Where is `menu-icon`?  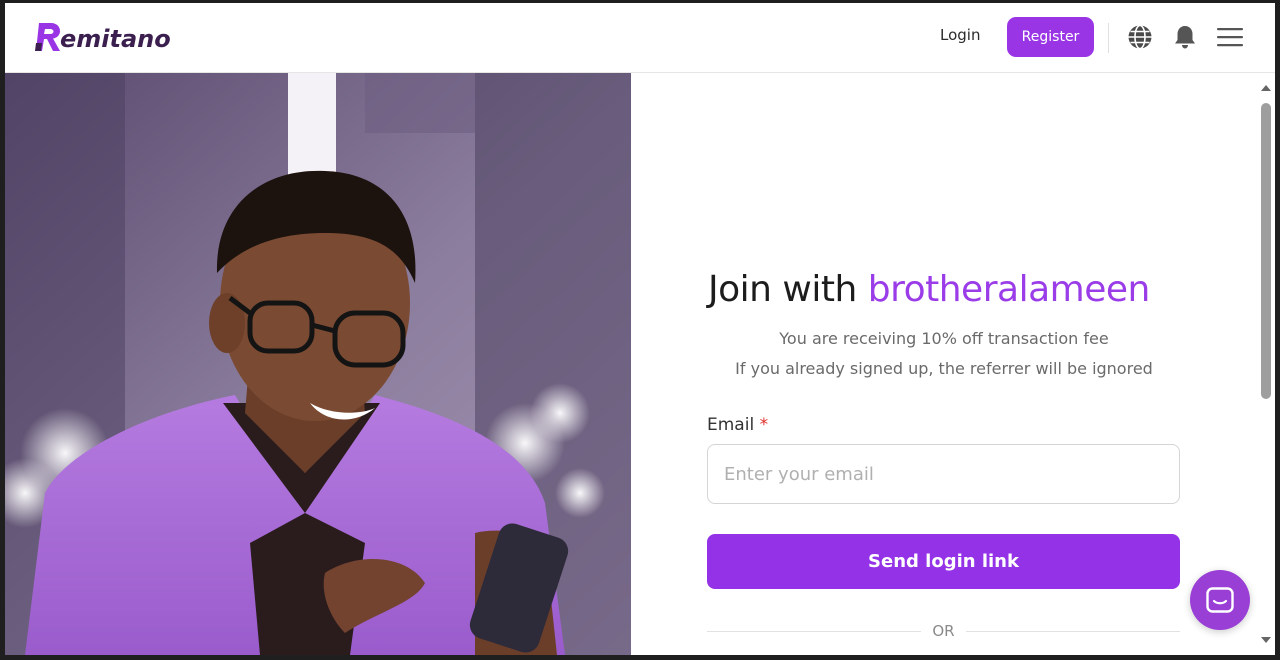
menu-icon is located at coordinates (1230, 37).